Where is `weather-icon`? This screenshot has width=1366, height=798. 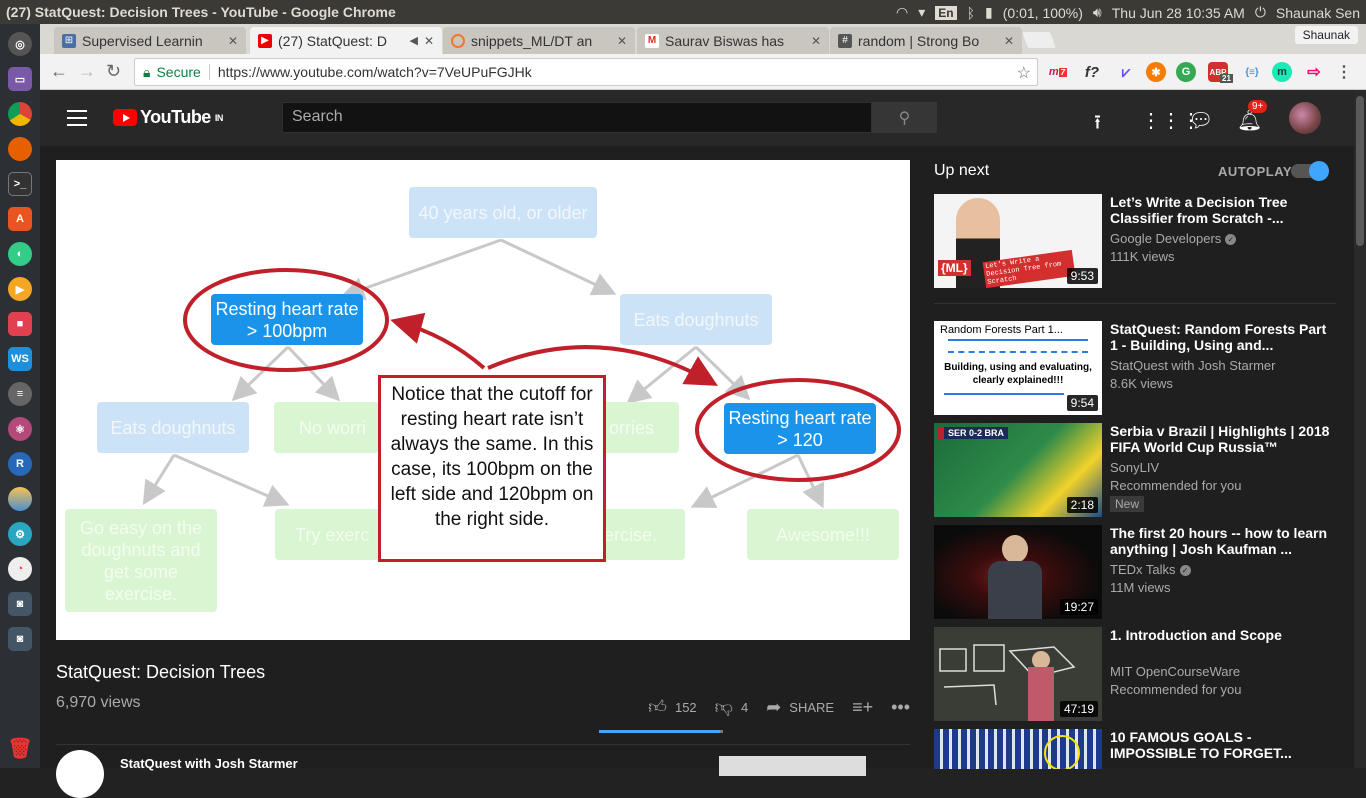
weather-icon is located at coordinates (20, 499).